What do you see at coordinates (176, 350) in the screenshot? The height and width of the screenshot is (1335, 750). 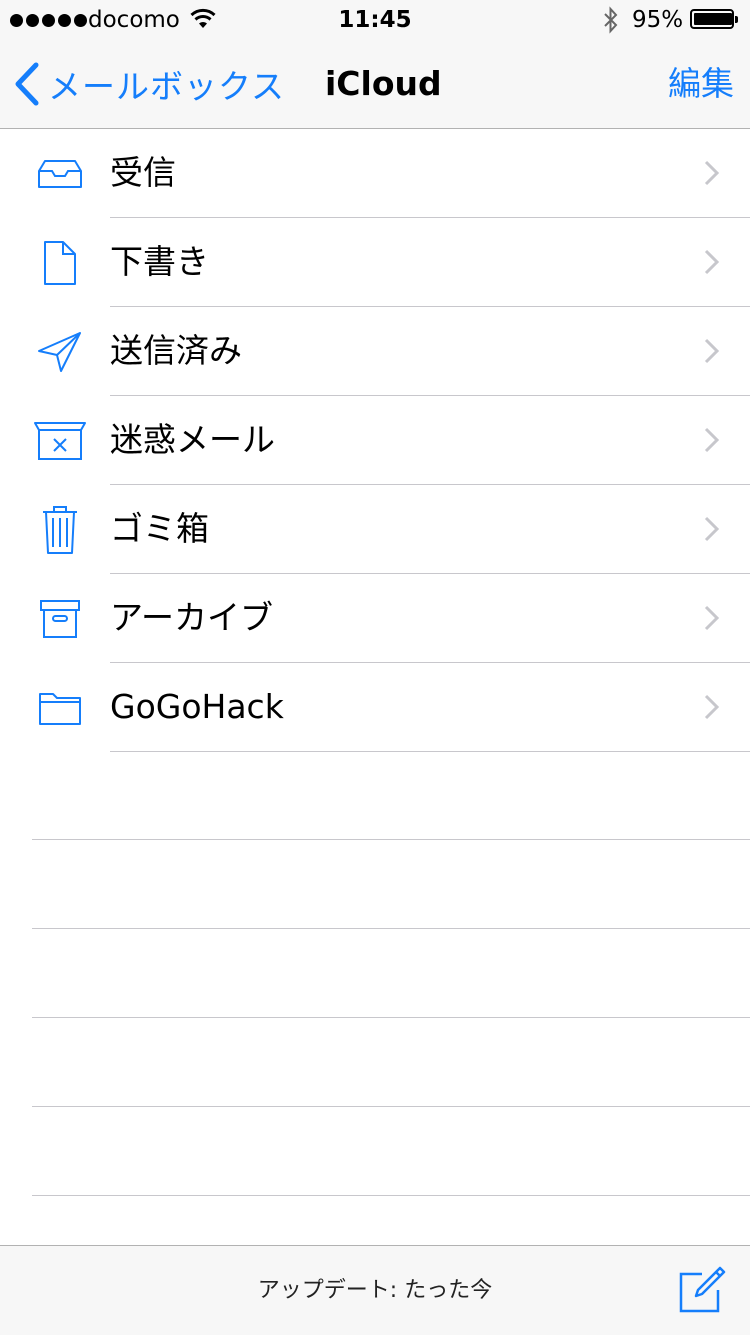 I see `mailbox-label: 送信済み` at bounding box center [176, 350].